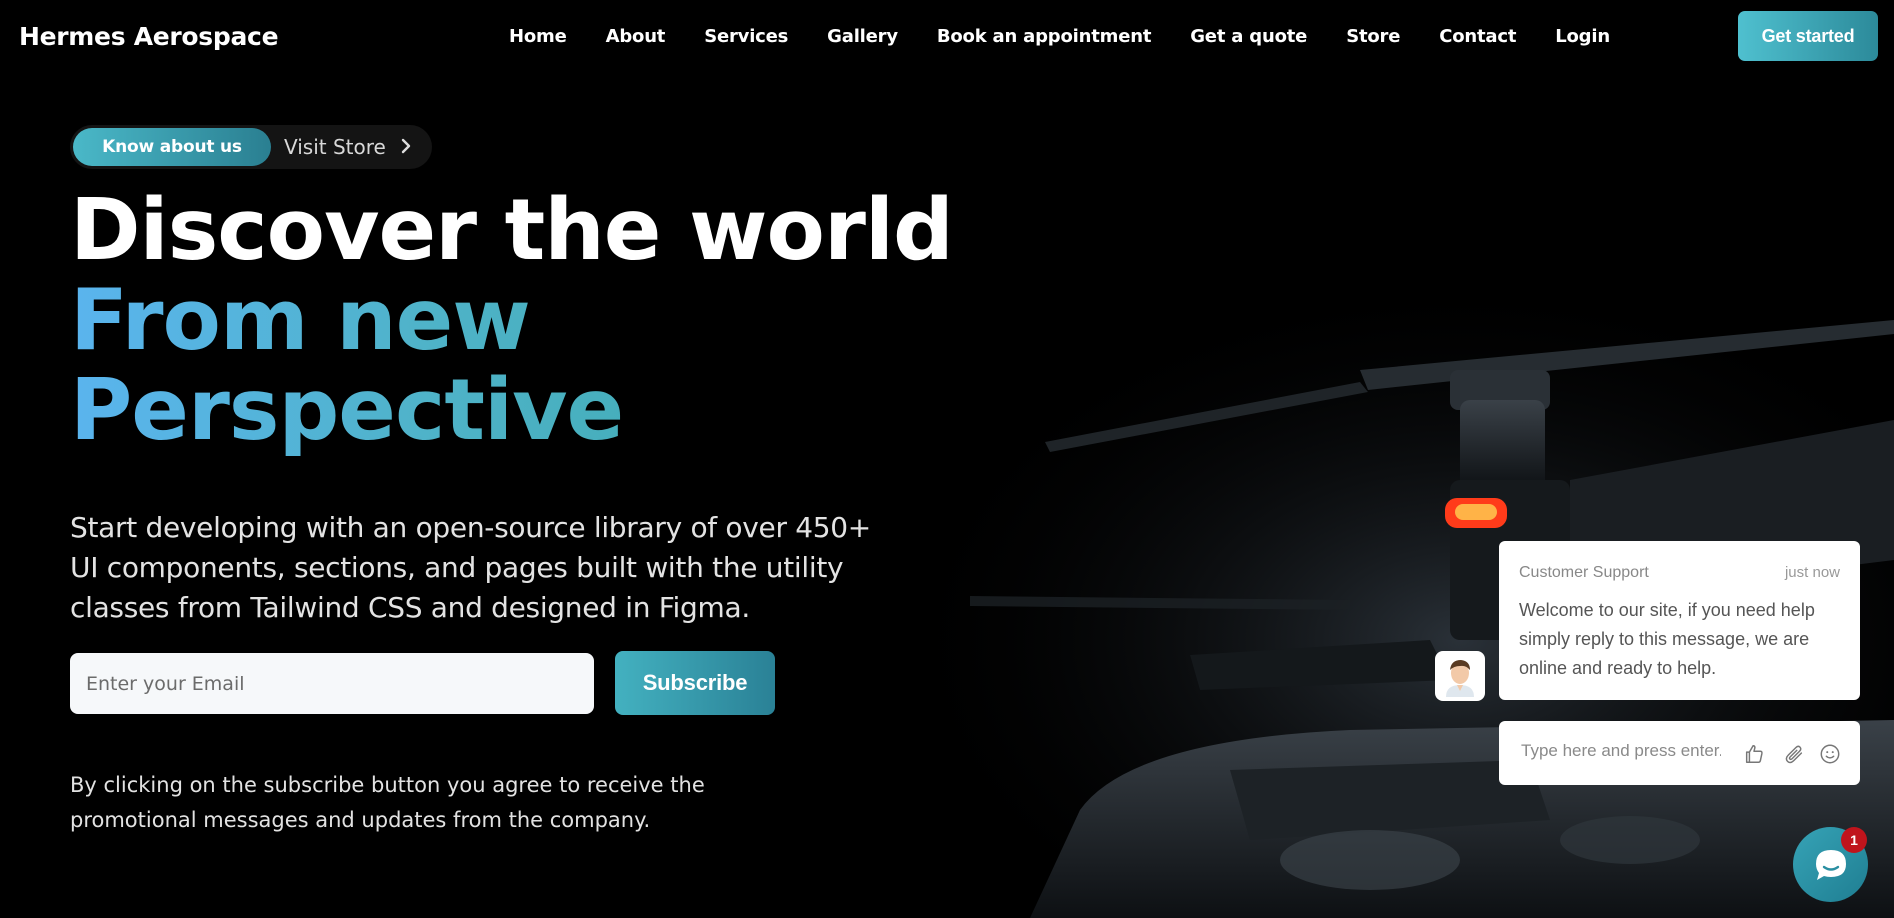  Describe the element at coordinates (1794, 754) in the screenshot. I see `paperclip-icon` at that location.